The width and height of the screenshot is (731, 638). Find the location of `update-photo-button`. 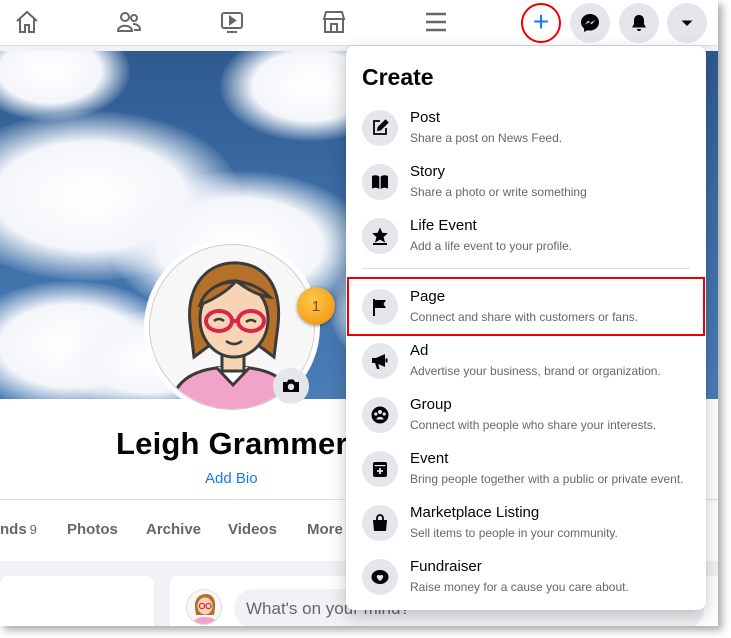

update-photo-button is located at coordinates (291, 386).